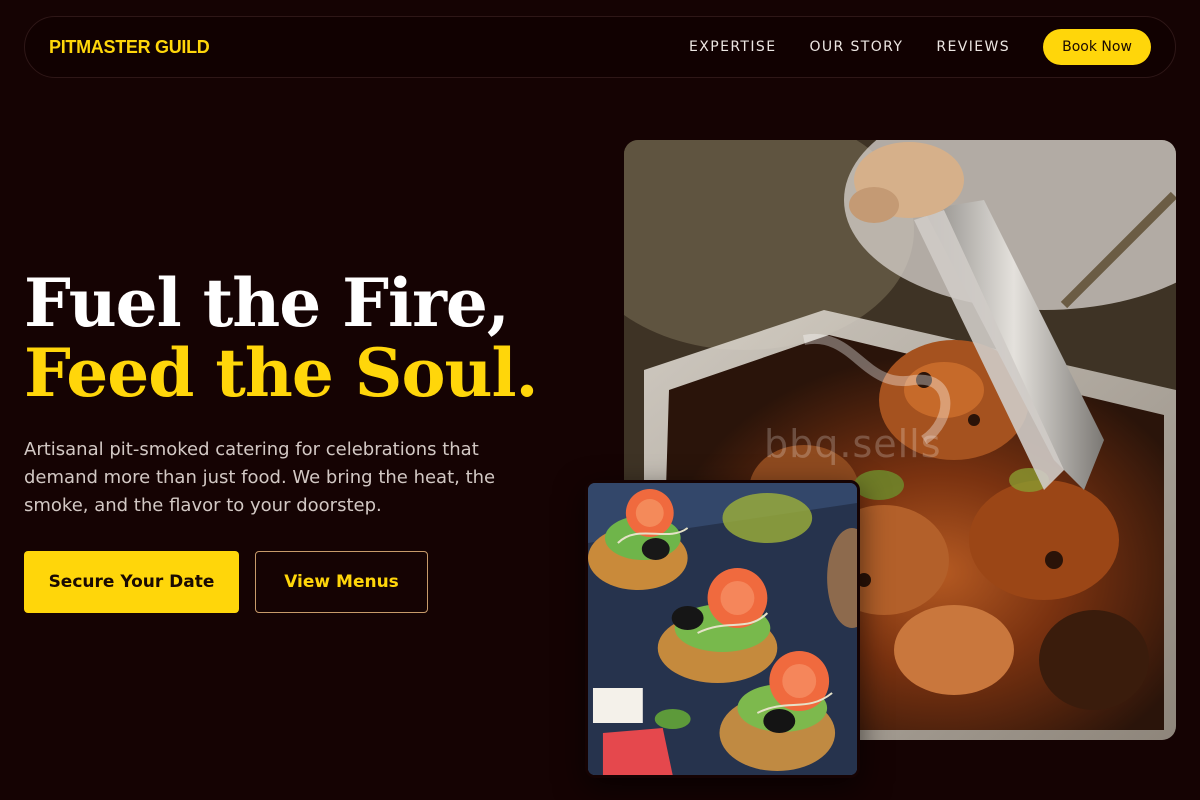 This screenshot has height=800, width=1200. I want to click on hero-title-line2: Feed the Soul., so click(281, 373).